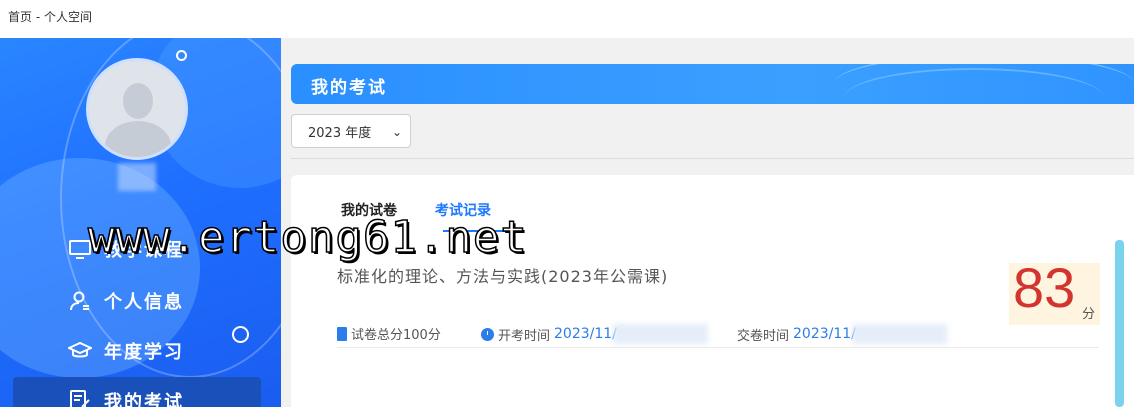 Image resolution: width=1134 pixels, height=407 pixels. What do you see at coordinates (763, 336) in the screenshot?
I see `submit-time-label: 交卷时间` at bounding box center [763, 336].